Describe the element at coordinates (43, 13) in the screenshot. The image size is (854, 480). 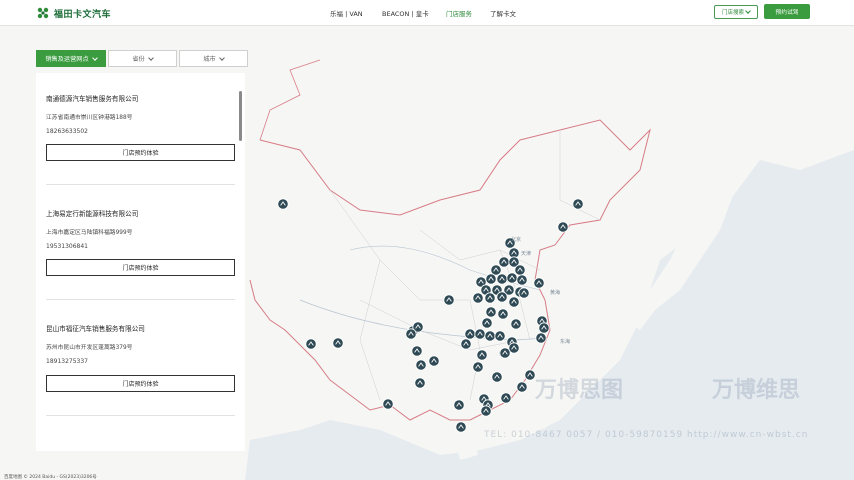
I see `brand-logo-icon` at that location.